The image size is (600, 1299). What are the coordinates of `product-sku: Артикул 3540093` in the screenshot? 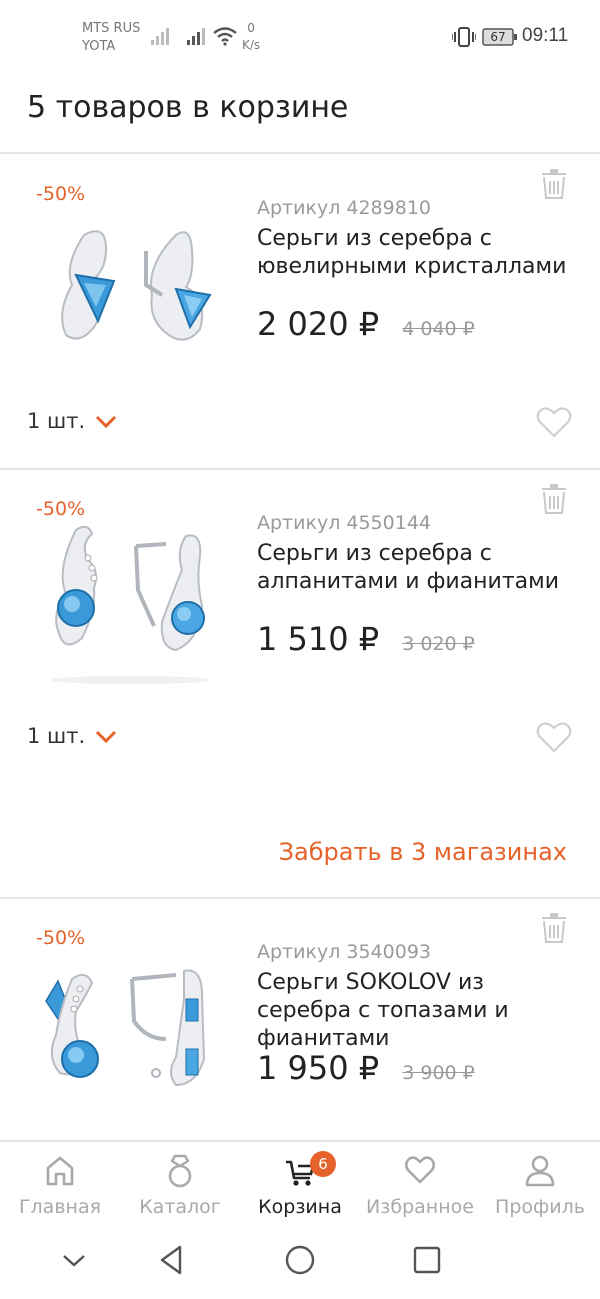 It's located at (344, 952).